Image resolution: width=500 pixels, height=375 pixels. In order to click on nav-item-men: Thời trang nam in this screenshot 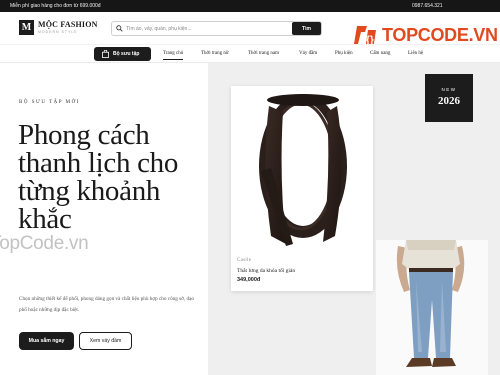, I will do `click(263, 53)`.